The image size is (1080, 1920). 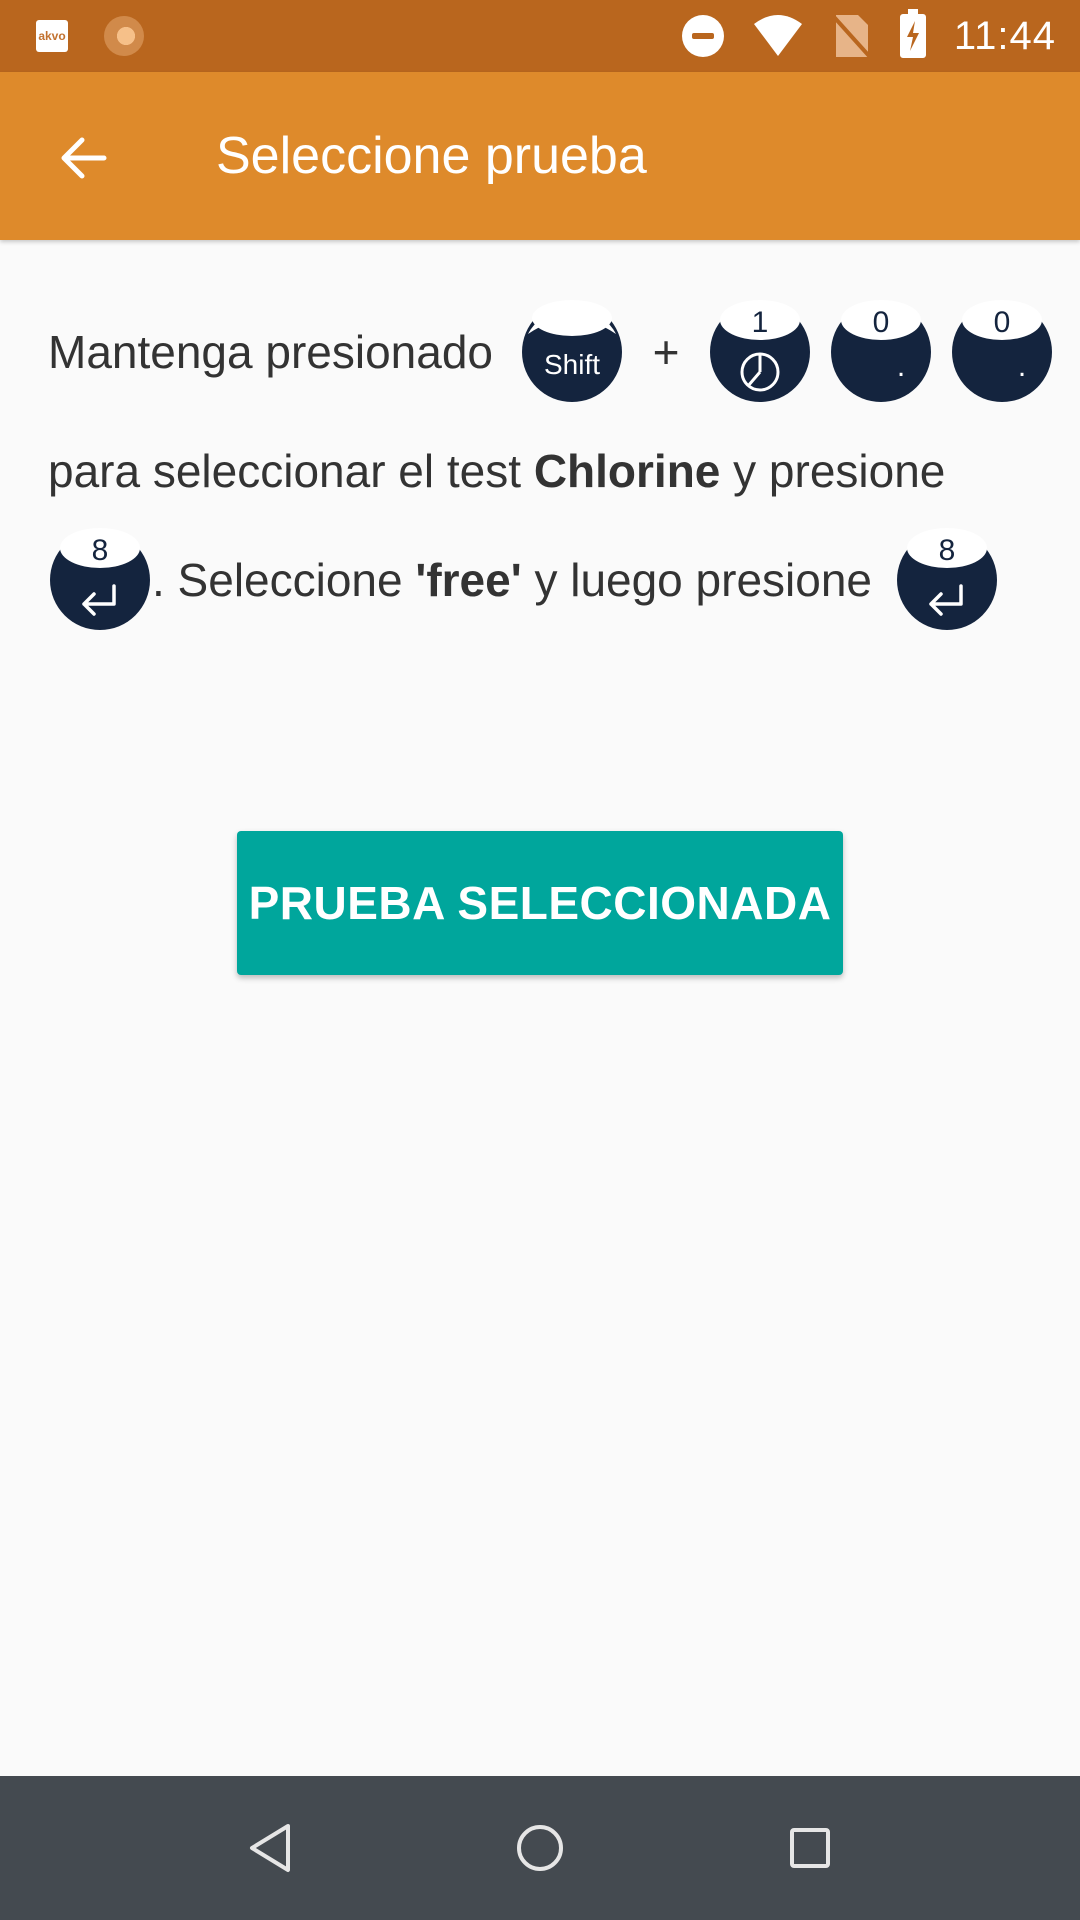 What do you see at coordinates (124, 36) in the screenshot?
I see `sync-notification-icon` at bounding box center [124, 36].